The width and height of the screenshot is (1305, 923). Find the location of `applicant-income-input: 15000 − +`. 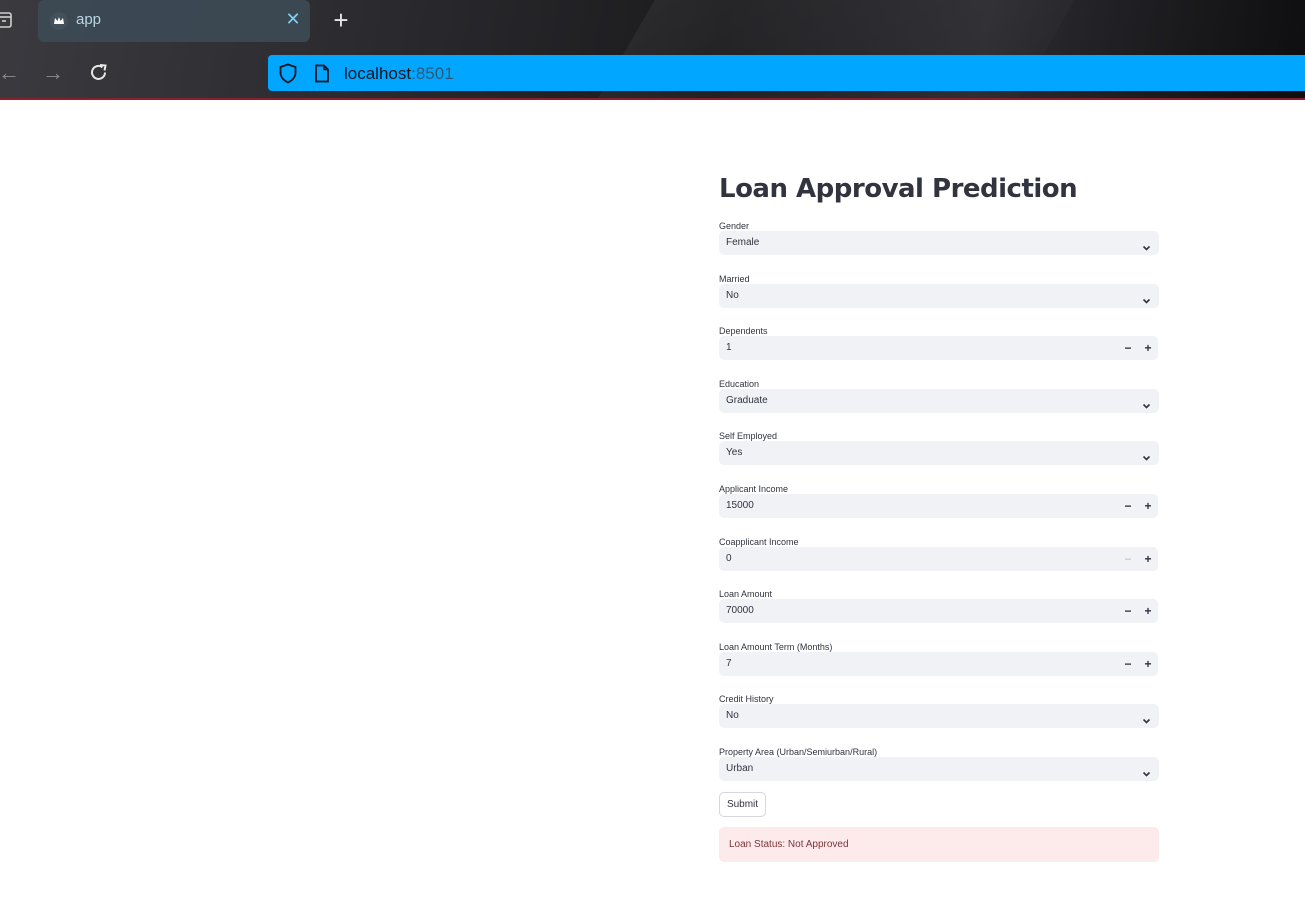

applicant-income-input: 15000 − + is located at coordinates (938, 505).